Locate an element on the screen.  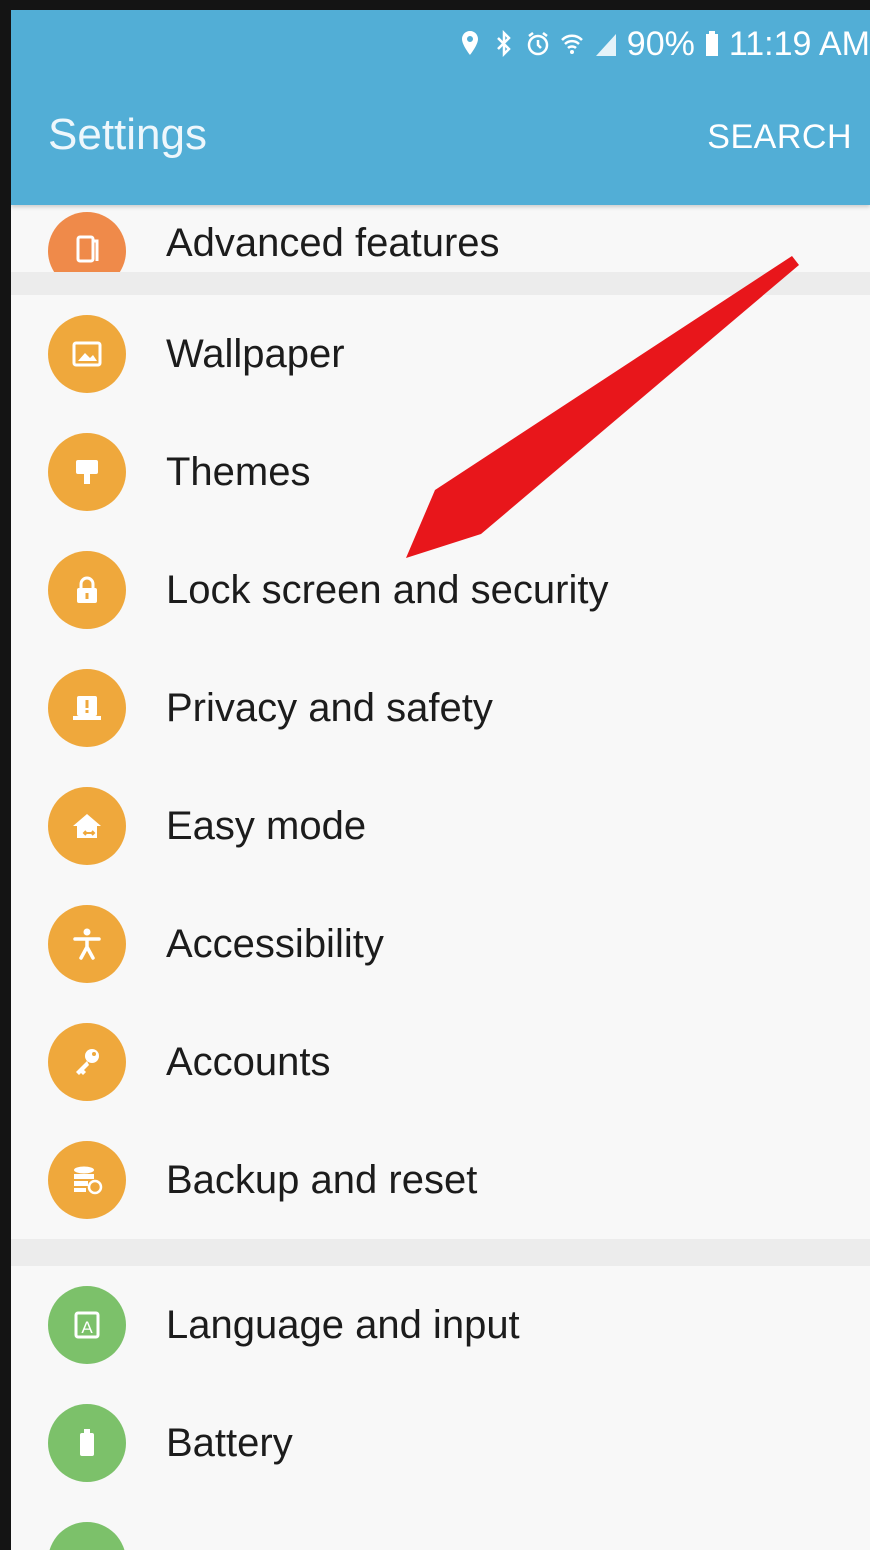
backup-icon is located at coordinates (87, 1180).